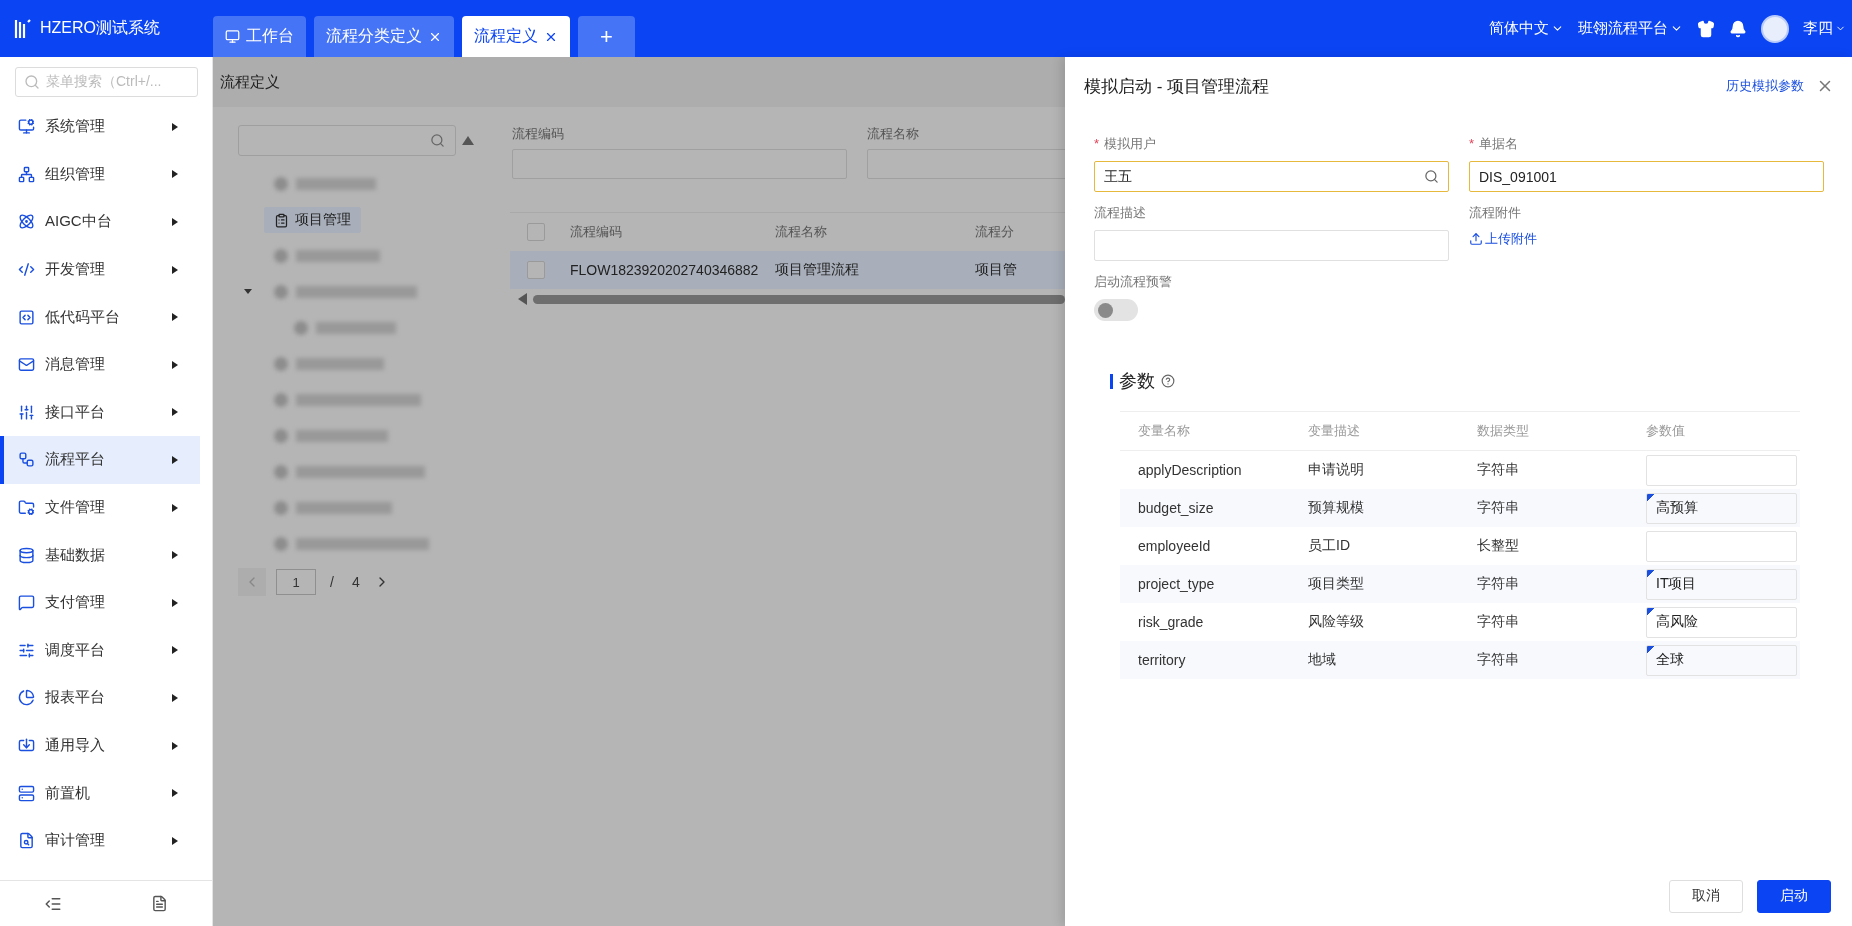  Describe the element at coordinates (1133, 282) in the screenshot. I see `field-label: 启动流程预警` at that location.